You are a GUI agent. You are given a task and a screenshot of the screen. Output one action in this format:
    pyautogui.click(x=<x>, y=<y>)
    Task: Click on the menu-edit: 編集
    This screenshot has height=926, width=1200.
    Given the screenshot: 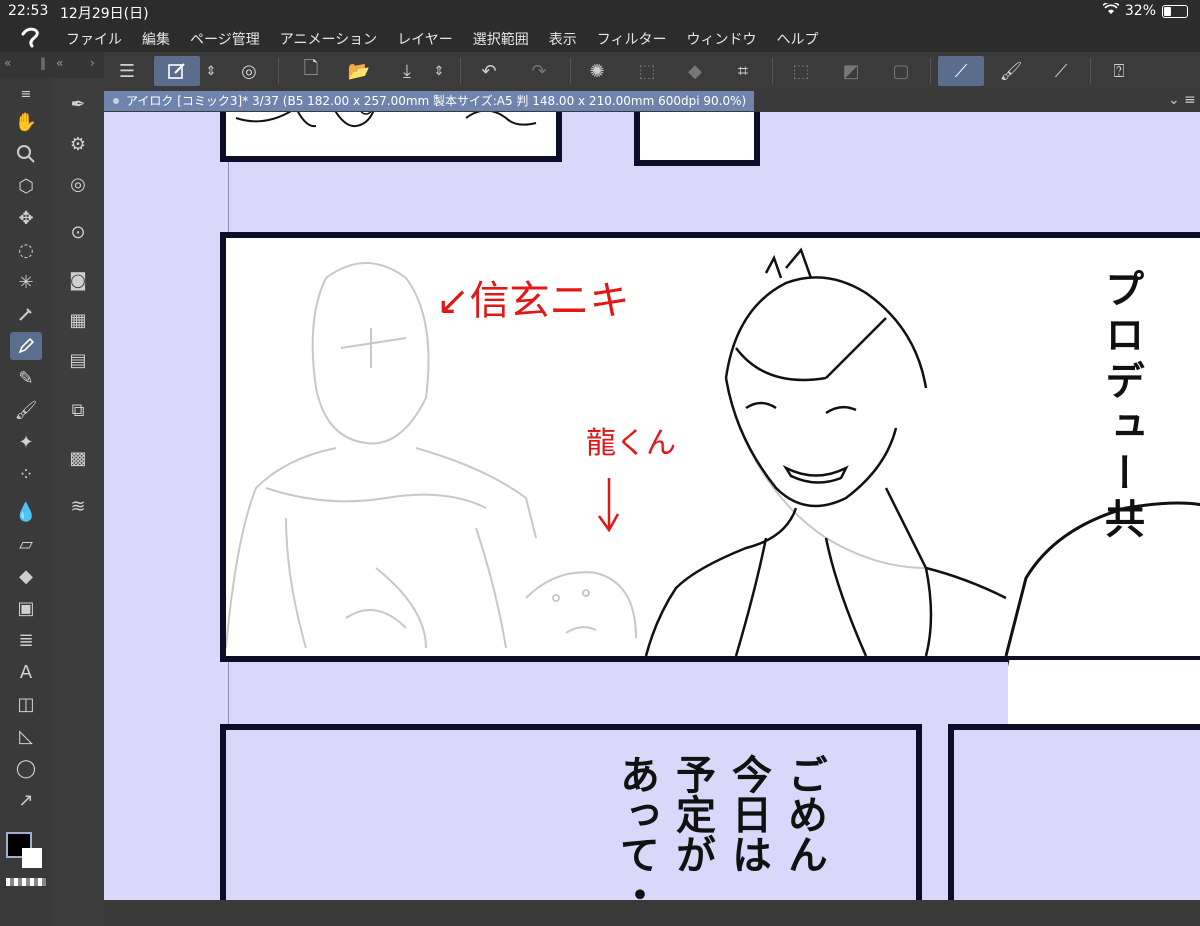 What is the action you would take?
    pyautogui.click(x=156, y=39)
    